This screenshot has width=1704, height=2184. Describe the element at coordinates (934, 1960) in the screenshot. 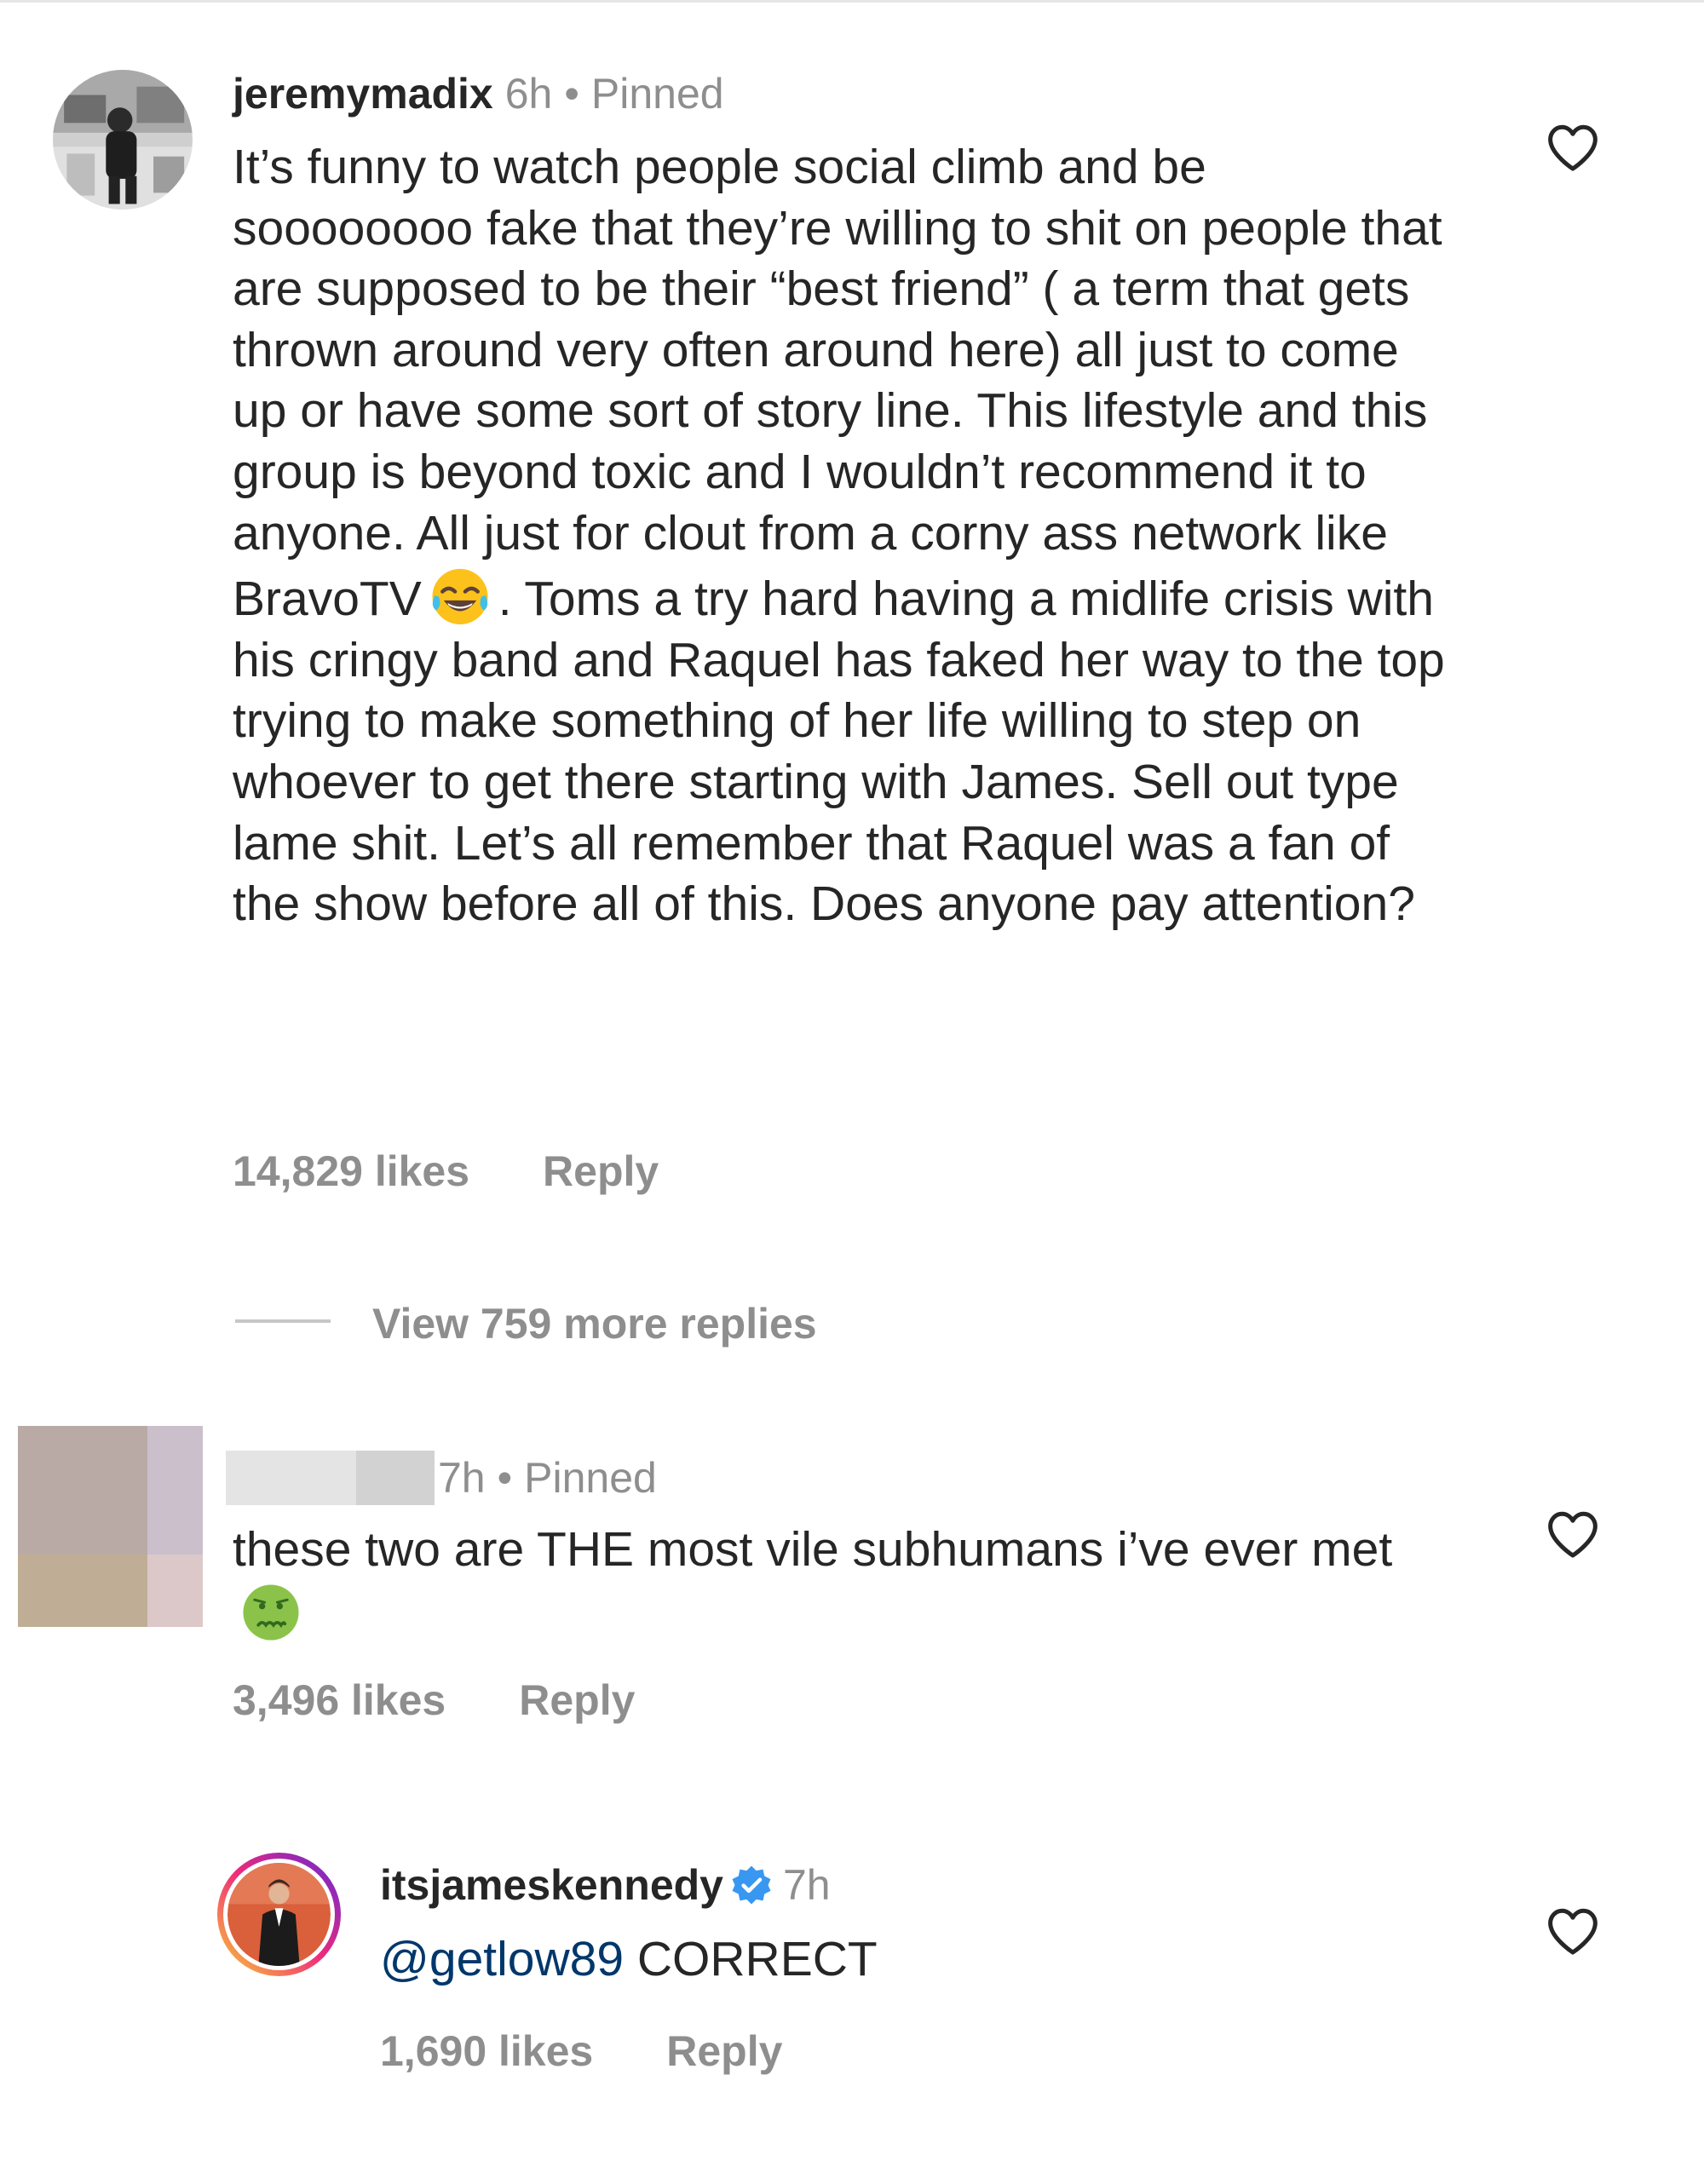

I see `comment-text: @getlow89 CORRECT` at that location.